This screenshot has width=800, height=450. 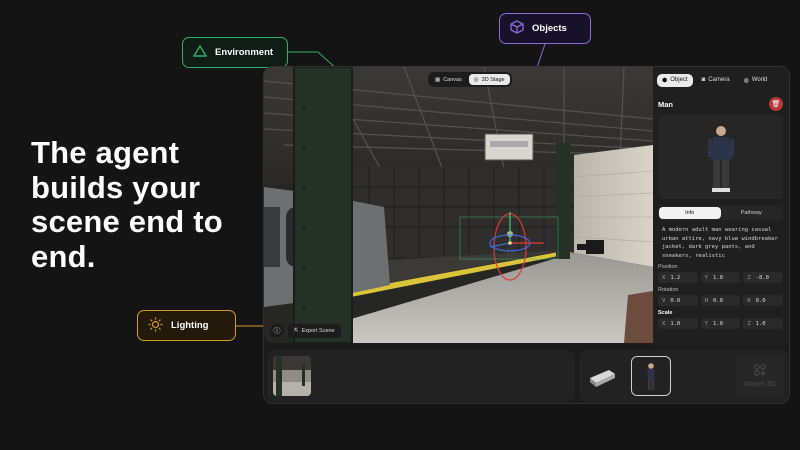 I want to click on rotation-h-value: 0.0, so click(x=717, y=300).